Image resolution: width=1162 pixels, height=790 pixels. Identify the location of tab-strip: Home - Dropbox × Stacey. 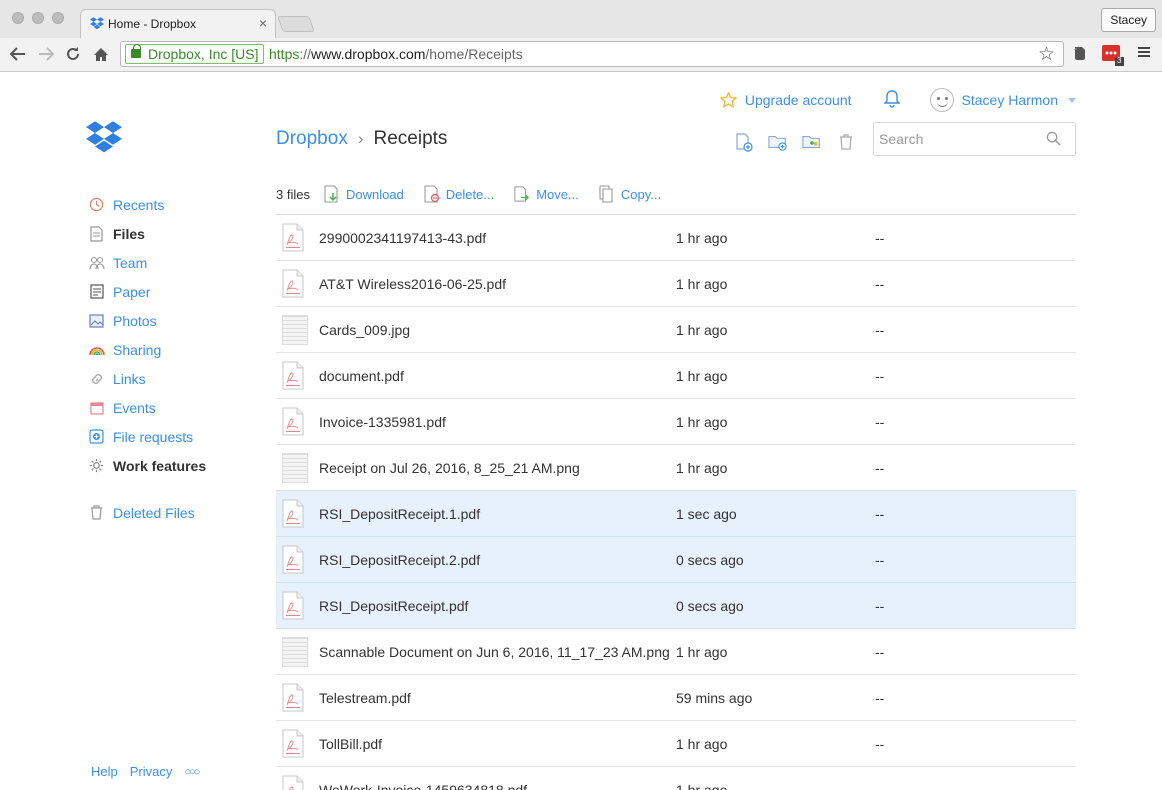
(581, 19).